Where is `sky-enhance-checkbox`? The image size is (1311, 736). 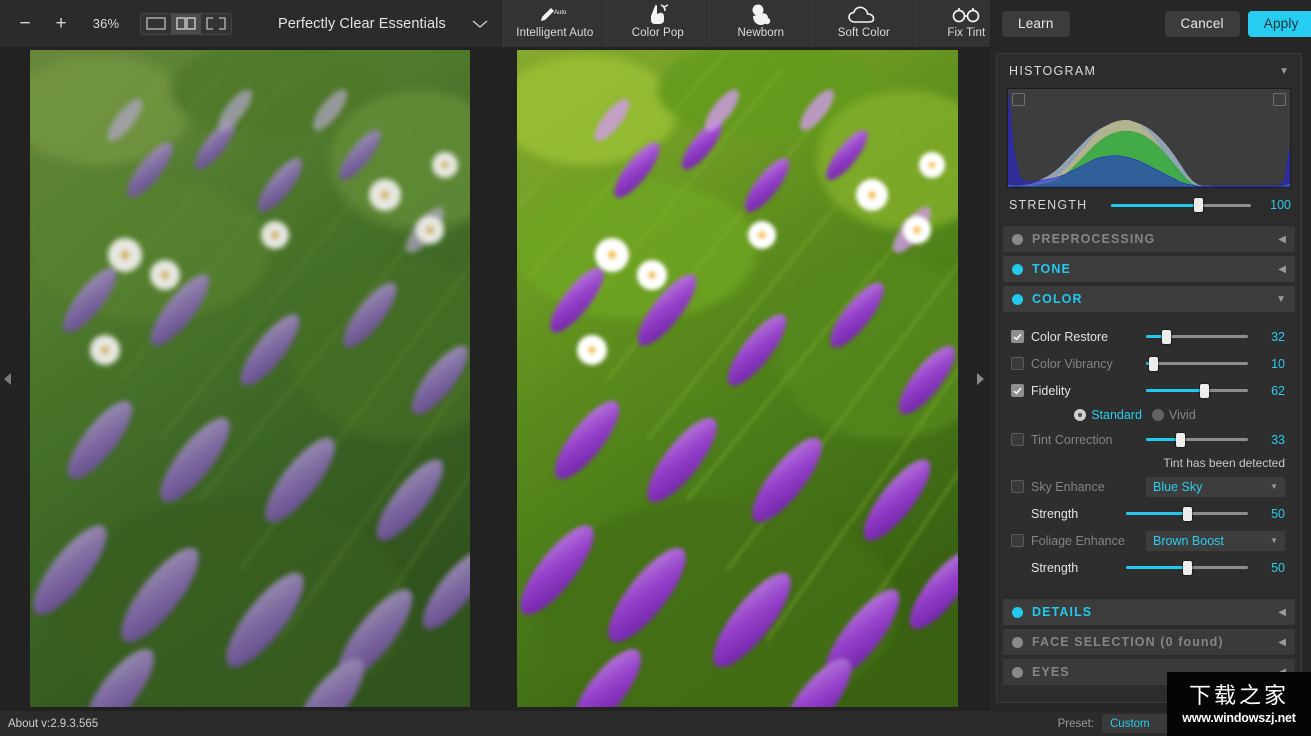 sky-enhance-checkbox is located at coordinates (1017, 486).